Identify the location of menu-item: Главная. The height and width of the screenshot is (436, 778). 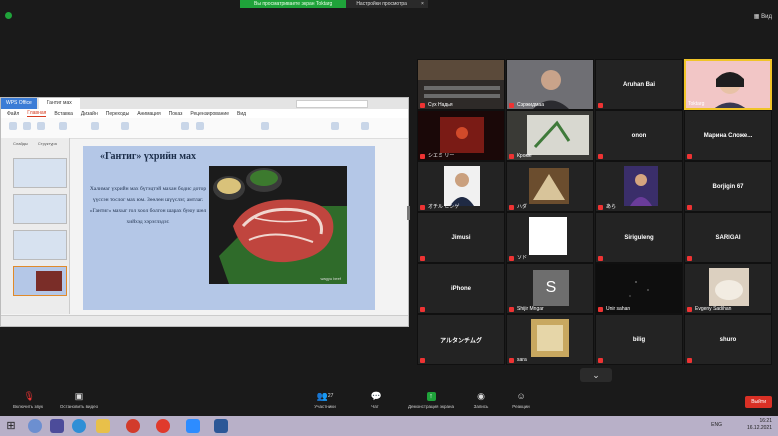
(37, 113).